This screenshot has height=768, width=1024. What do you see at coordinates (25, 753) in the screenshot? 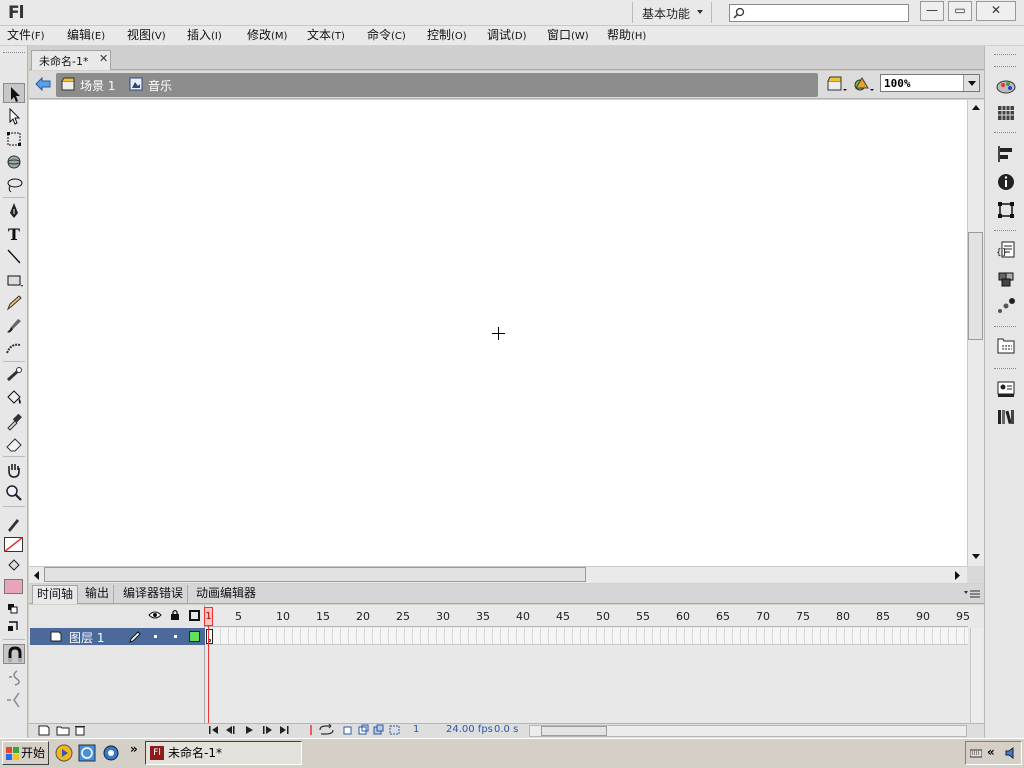
I see `start-button: 开始` at bounding box center [25, 753].